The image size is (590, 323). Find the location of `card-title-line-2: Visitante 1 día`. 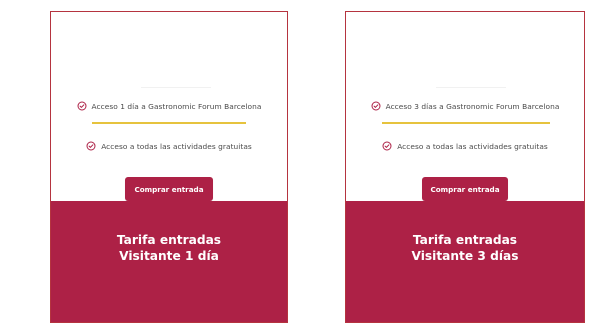

card-title-line-2: Visitante 1 día is located at coordinates (169, 256).